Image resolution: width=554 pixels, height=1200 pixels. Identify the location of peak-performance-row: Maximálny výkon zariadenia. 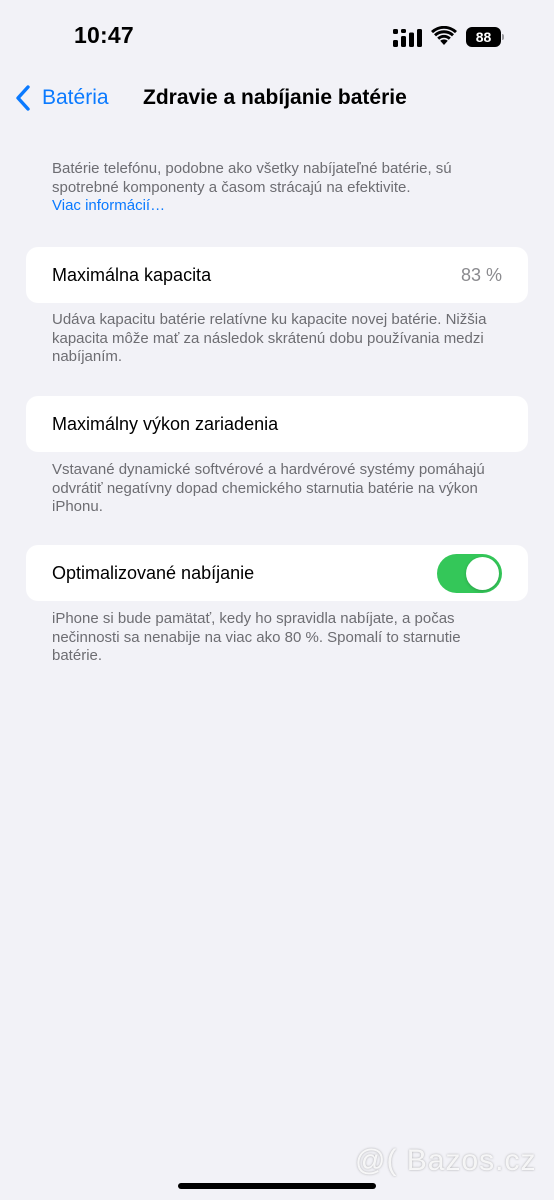
(277, 424).